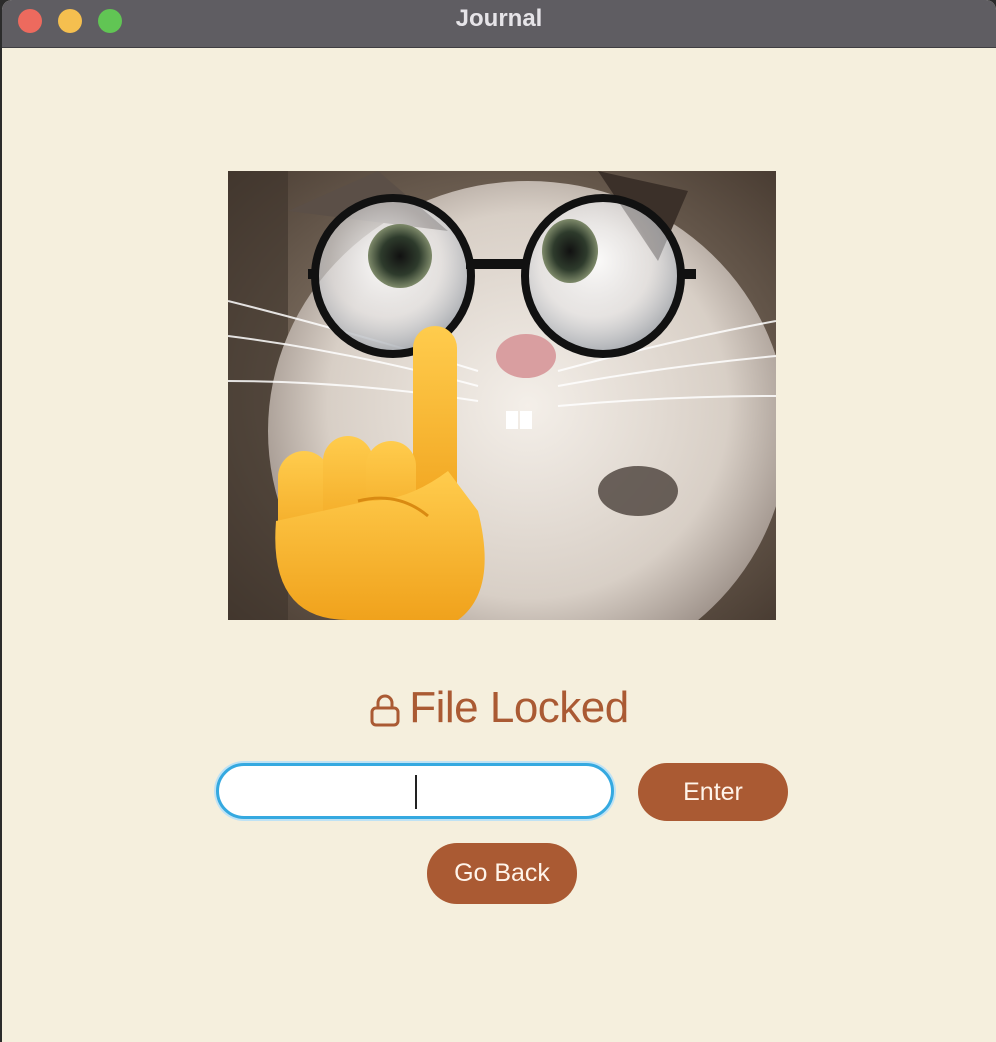 The image size is (996, 1042). I want to click on title-bar: Journal, so click(499, 24).